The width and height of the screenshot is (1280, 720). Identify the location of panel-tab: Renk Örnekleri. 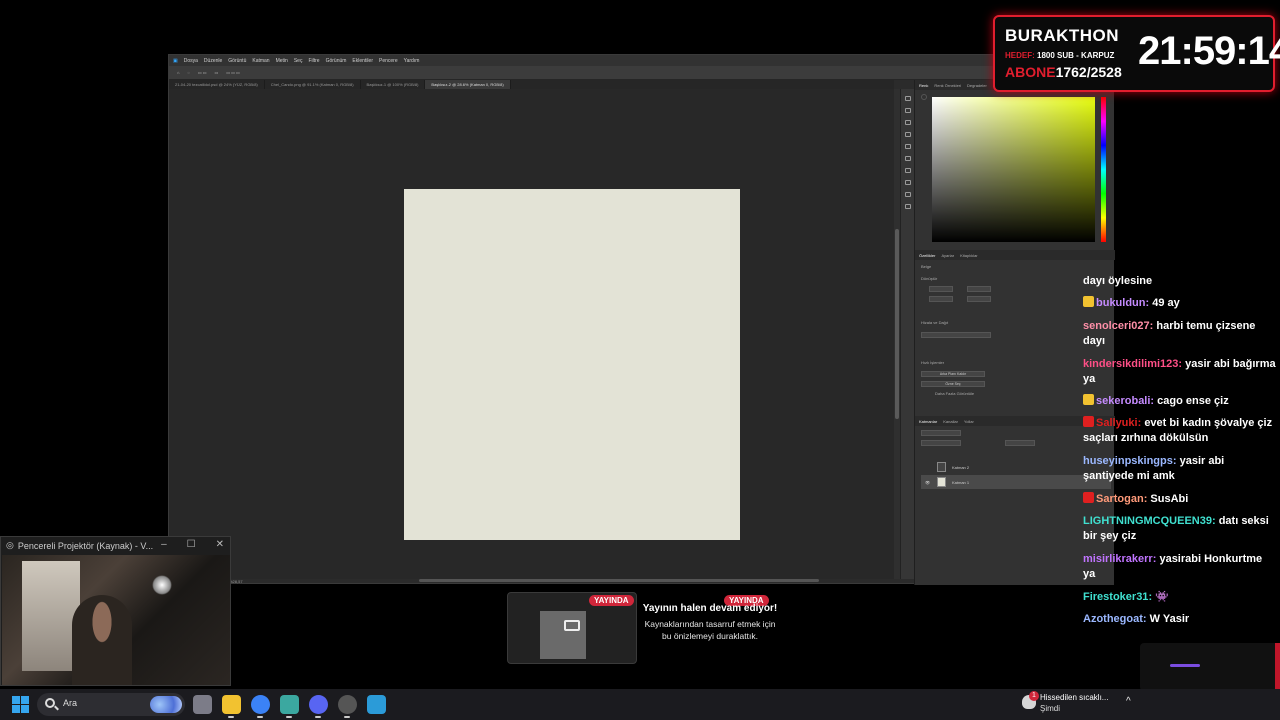
(947, 85).